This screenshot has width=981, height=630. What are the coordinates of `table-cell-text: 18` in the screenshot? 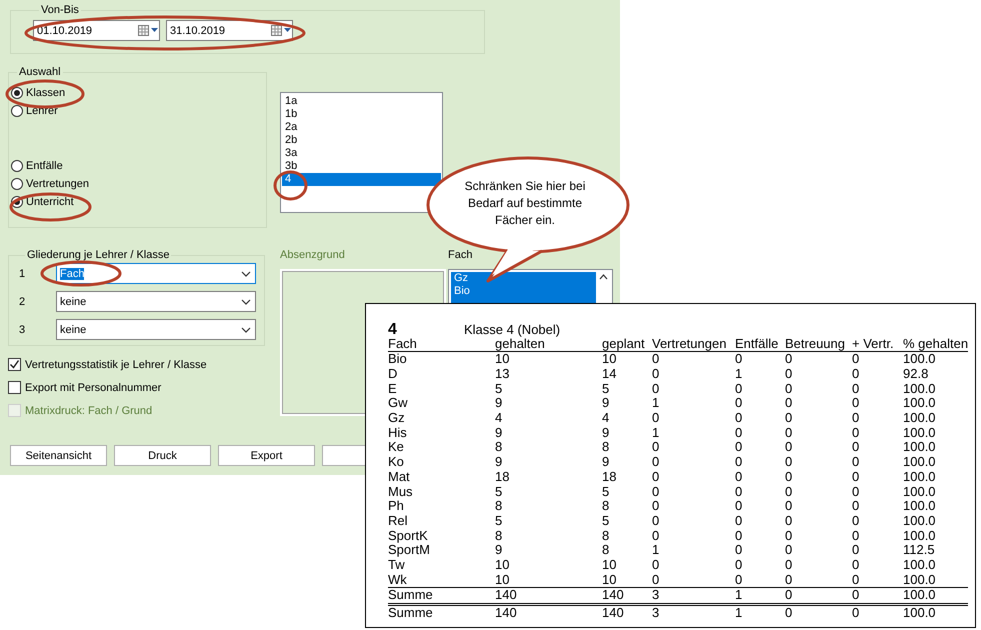 It's located at (610, 477).